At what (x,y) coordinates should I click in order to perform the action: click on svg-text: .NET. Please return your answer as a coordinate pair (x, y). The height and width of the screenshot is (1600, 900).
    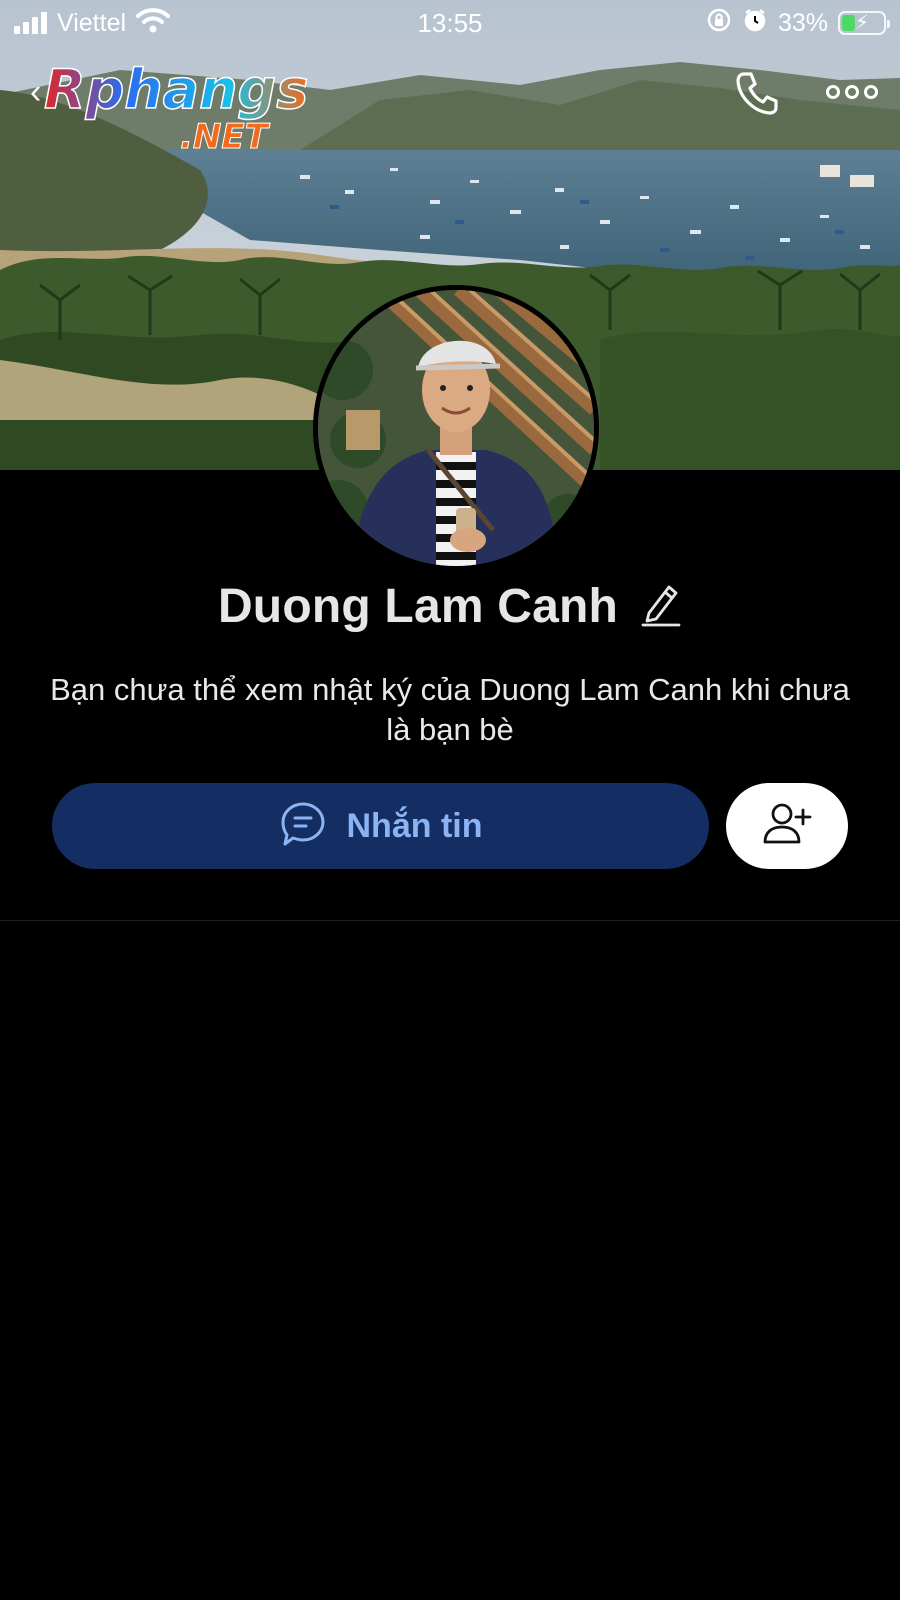
    Looking at the image, I should click on (225, 136).